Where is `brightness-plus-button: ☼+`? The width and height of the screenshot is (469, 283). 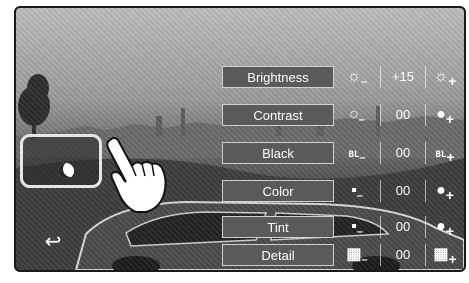
brightness-plus-button: ☼+ is located at coordinates (445, 77).